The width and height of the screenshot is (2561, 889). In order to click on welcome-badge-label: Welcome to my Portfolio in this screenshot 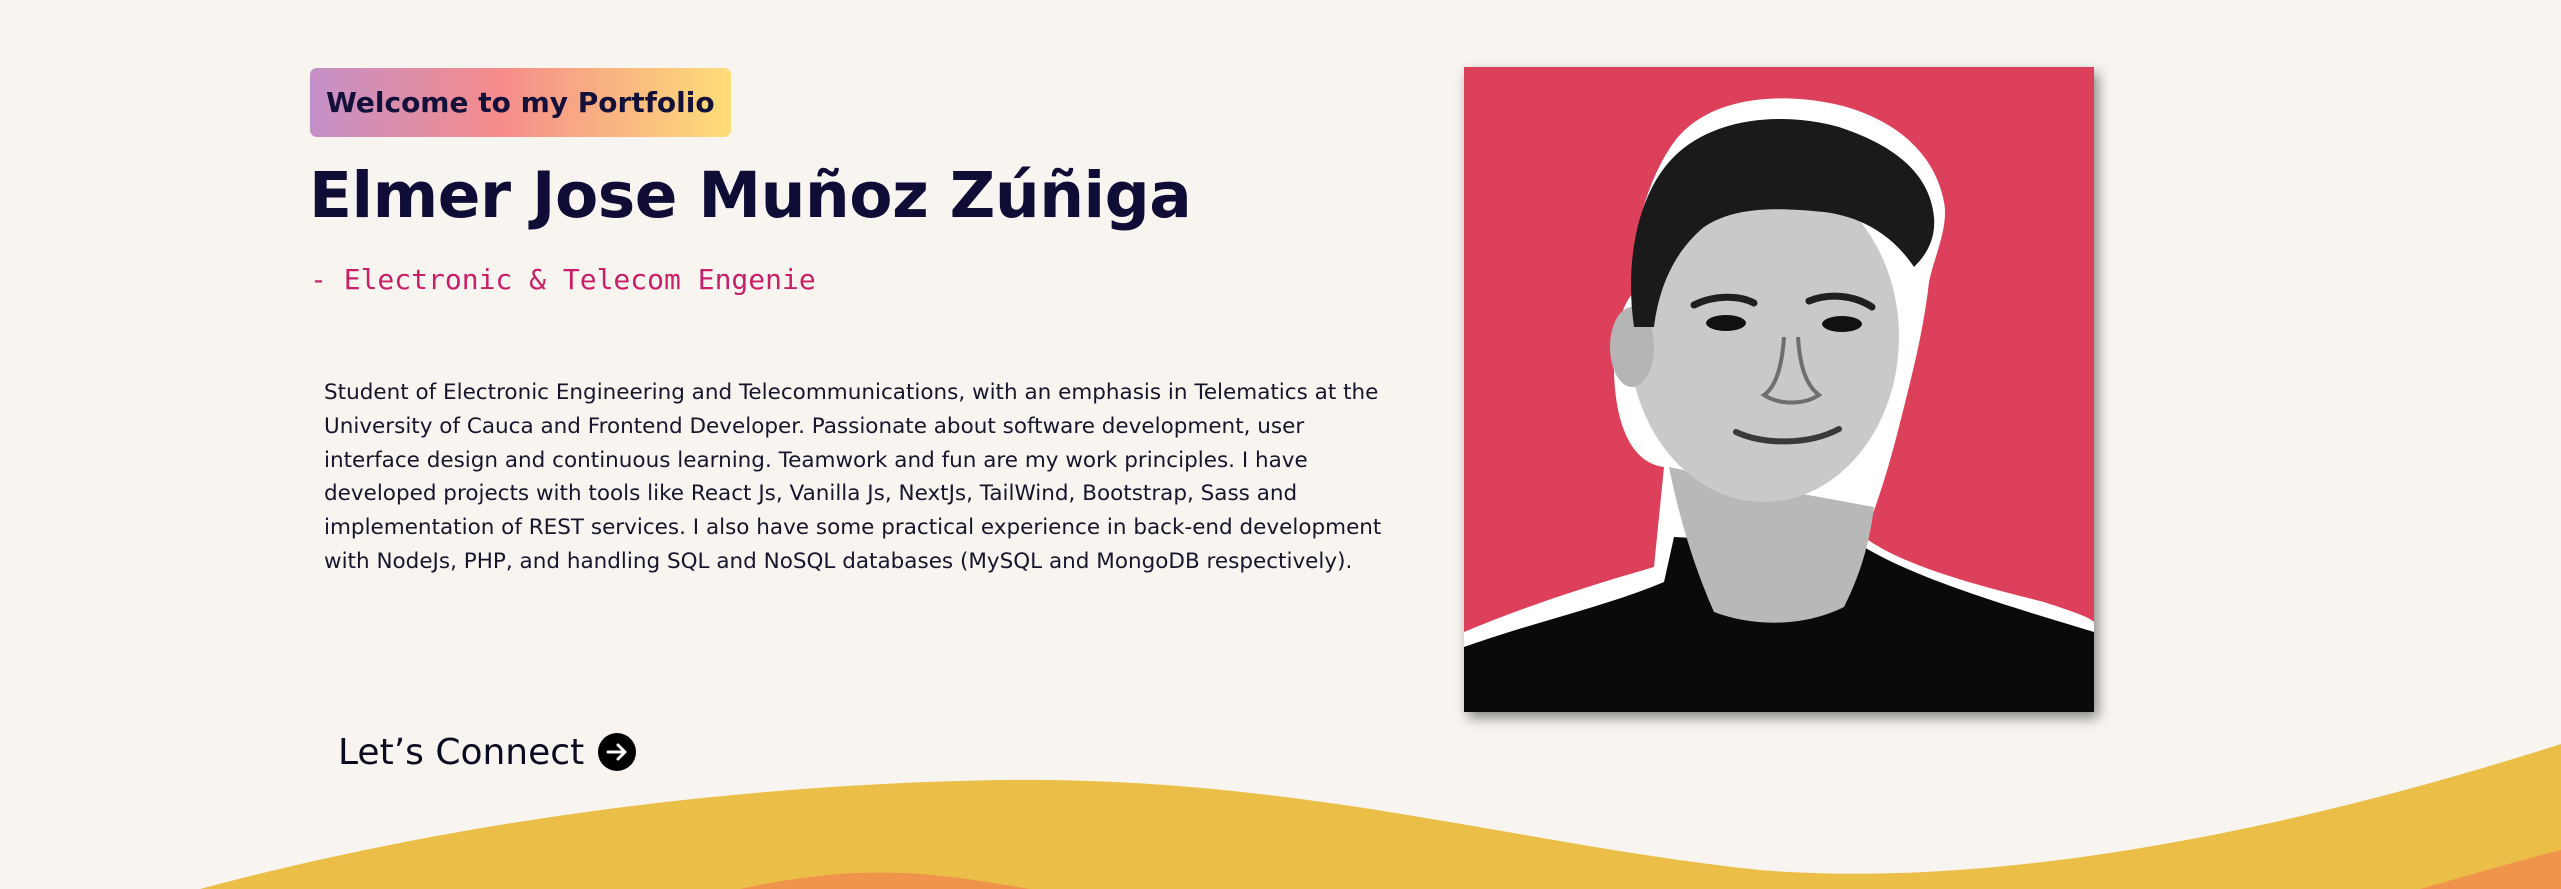, I will do `click(520, 102)`.